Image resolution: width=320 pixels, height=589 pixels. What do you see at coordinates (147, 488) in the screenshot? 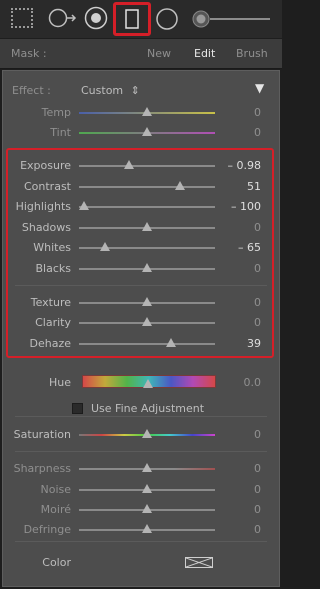
I see `noise-slider-thumb` at bounding box center [147, 488].